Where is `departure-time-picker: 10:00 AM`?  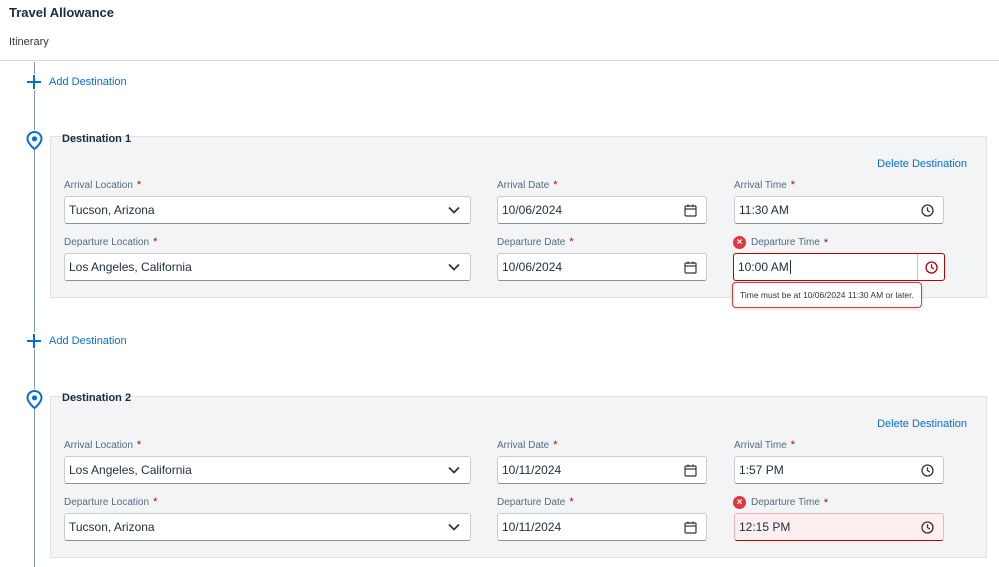 departure-time-picker: 10:00 AM is located at coordinates (839, 267).